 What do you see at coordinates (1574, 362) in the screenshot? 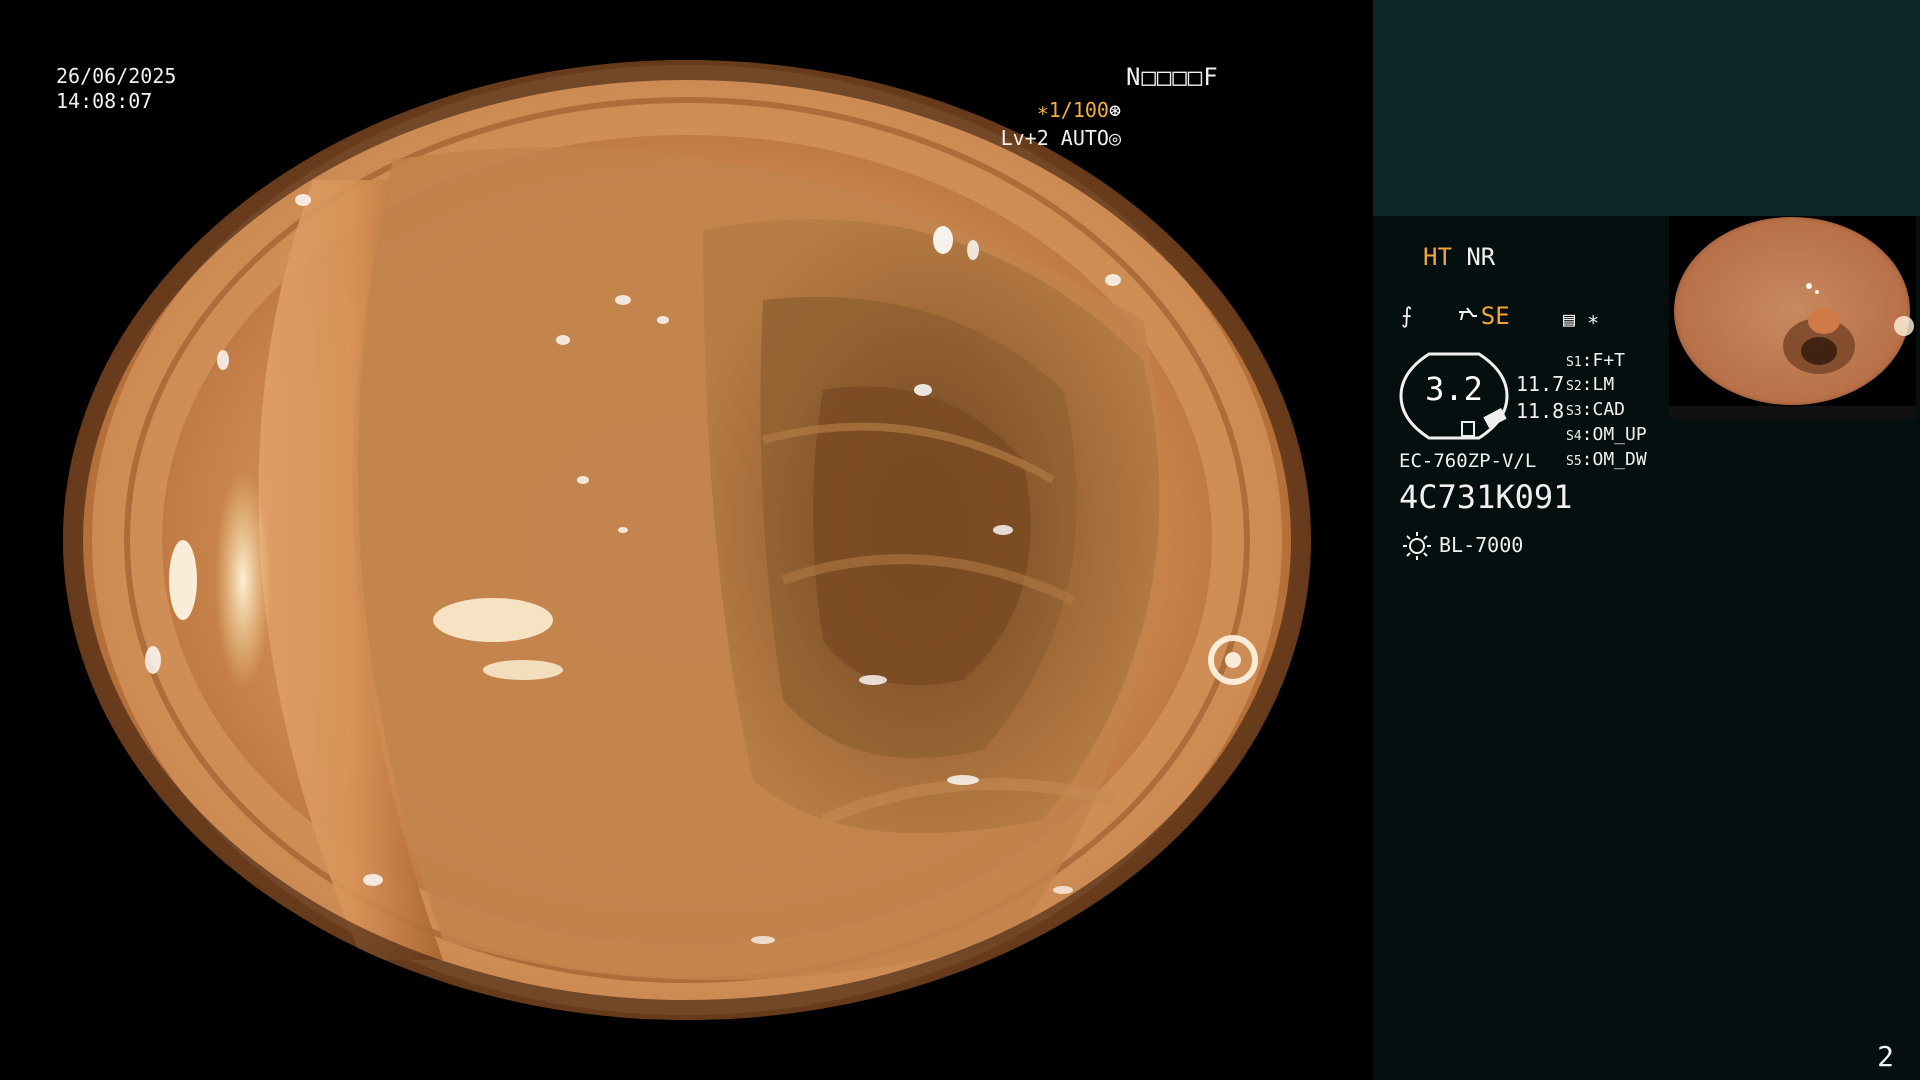
I see `switch-1-key: S1` at bounding box center [1574, 362].